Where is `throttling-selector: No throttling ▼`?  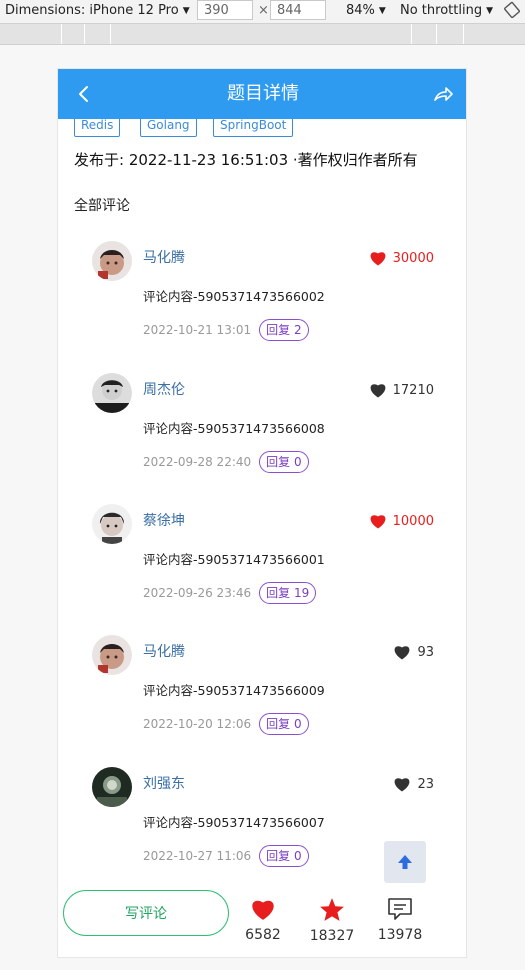 throttling-selector: No throttling ▼ is located at coordinates (446, 10).